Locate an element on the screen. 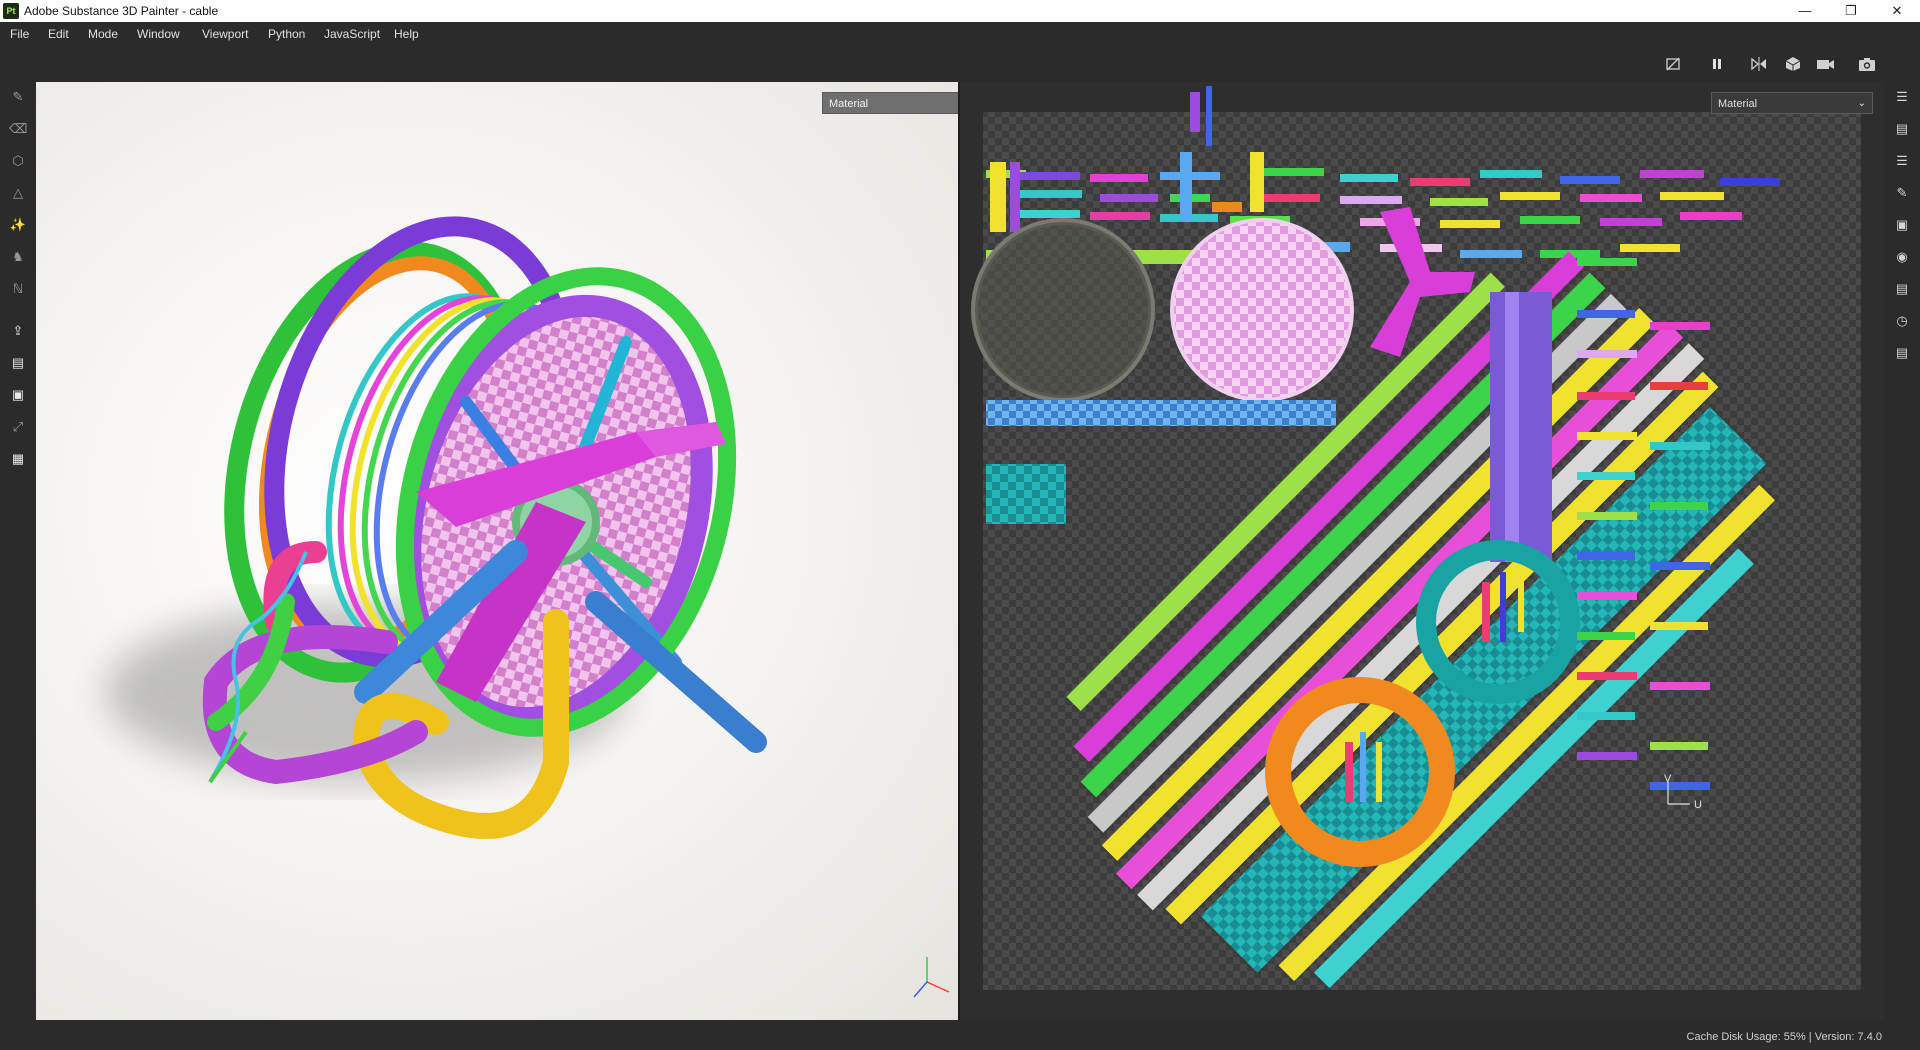  viewport2d-channel-dropdown: Material ⌄ is located at coordinates (1792, 103).